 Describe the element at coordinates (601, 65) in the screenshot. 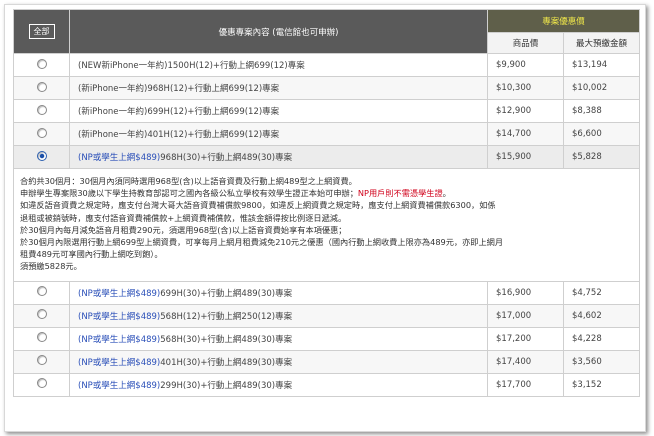

I see `max-prepay-cell: $13,194` at that location.